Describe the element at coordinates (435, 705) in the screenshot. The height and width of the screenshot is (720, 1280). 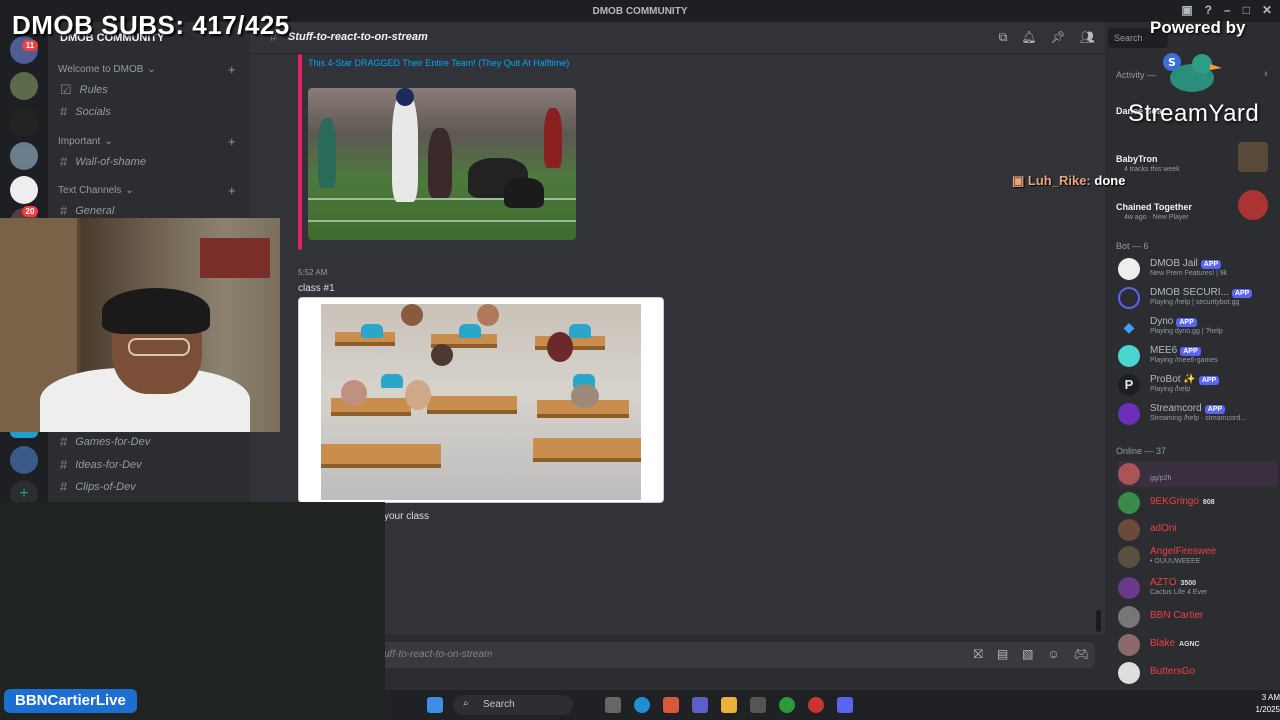
I see `windows-start-icon` at that location.